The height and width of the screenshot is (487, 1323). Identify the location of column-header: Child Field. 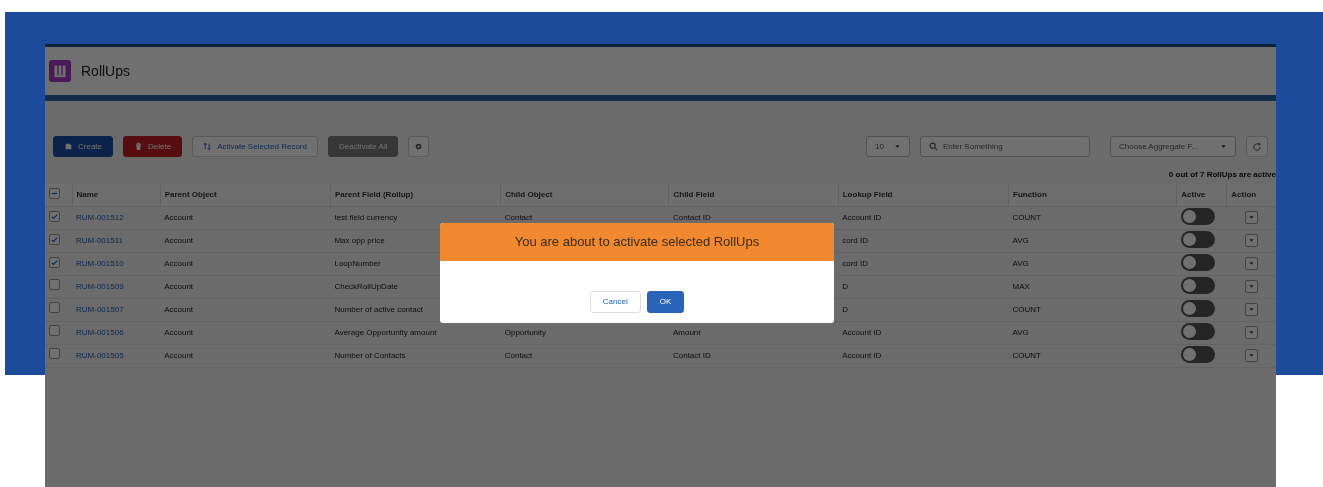
(753, 195).